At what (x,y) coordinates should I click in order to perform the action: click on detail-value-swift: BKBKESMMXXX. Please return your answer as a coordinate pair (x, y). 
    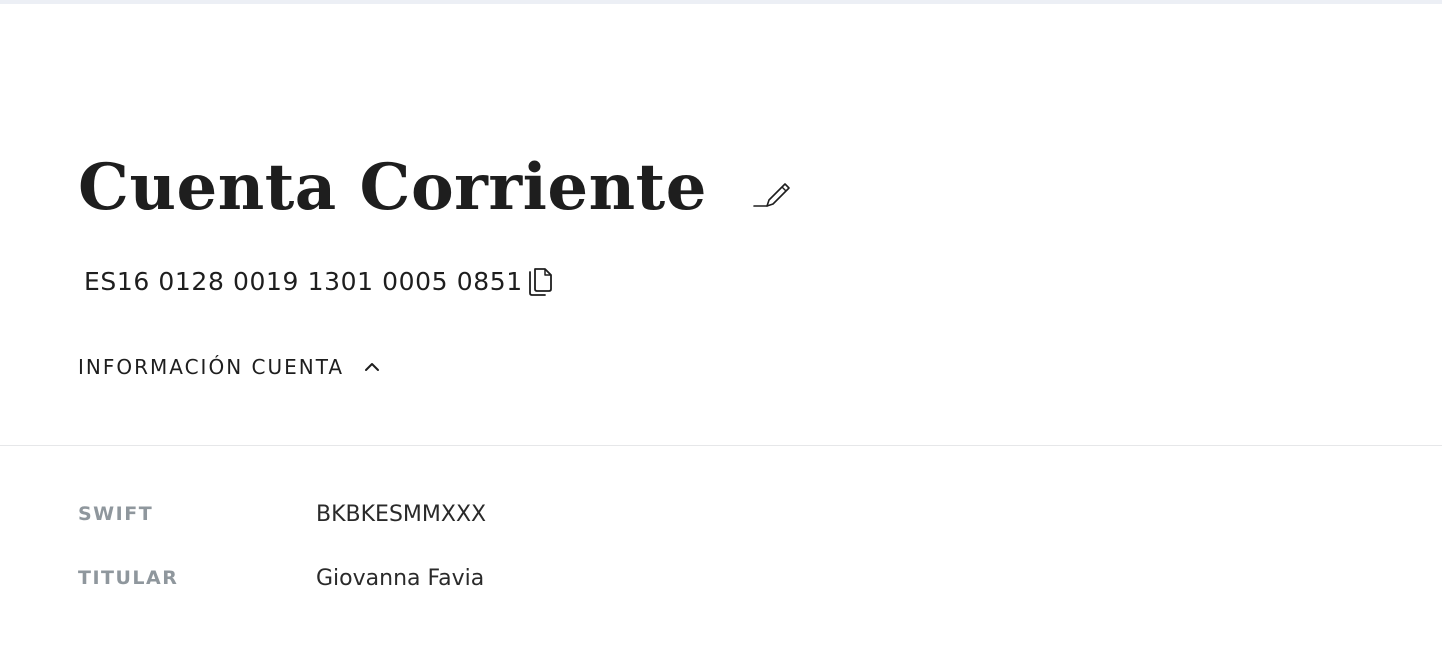
    Looking at the image, I should click on (401, 514).